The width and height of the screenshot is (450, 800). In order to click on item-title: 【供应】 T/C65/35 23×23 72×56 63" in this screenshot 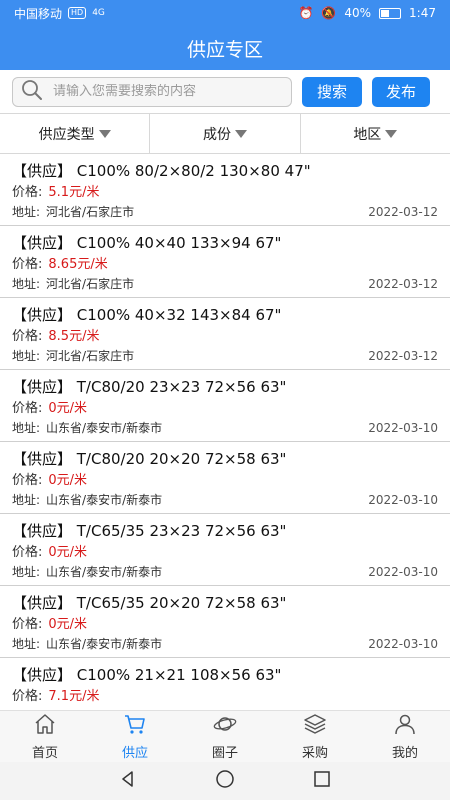, I will do `click(149, 531)`.